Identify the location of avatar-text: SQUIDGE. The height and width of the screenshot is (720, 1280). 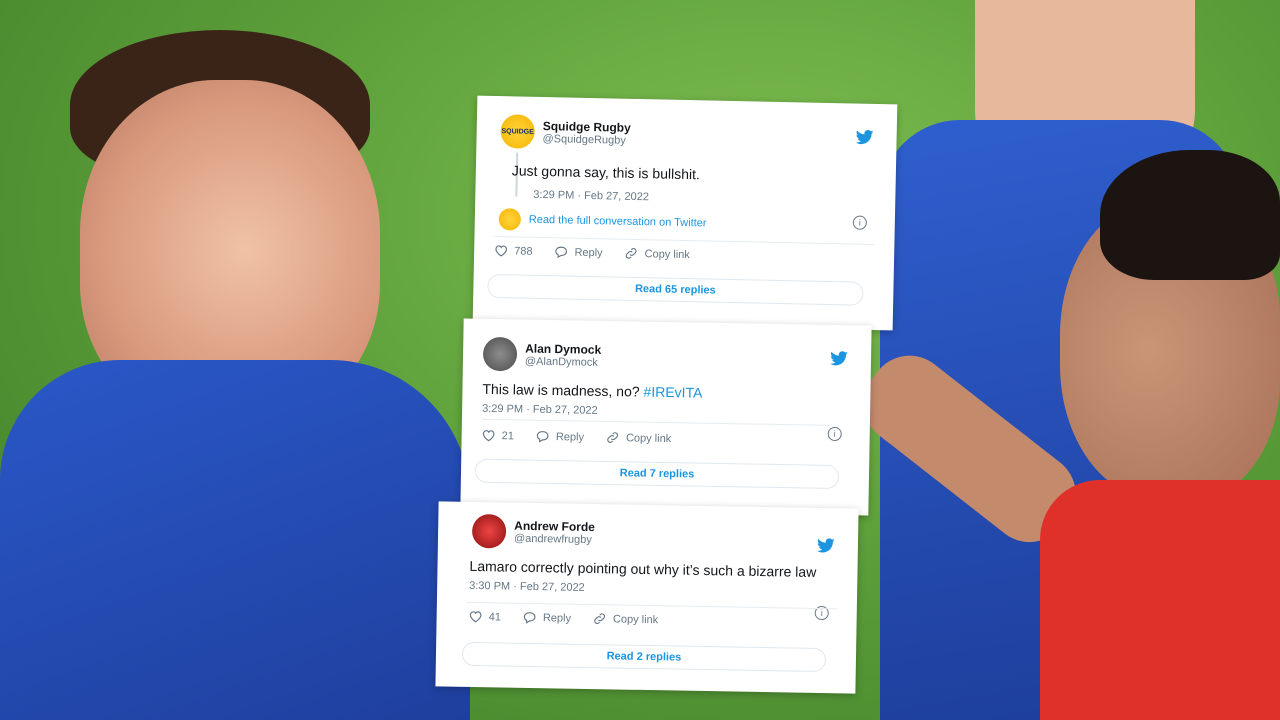
(517, 131).